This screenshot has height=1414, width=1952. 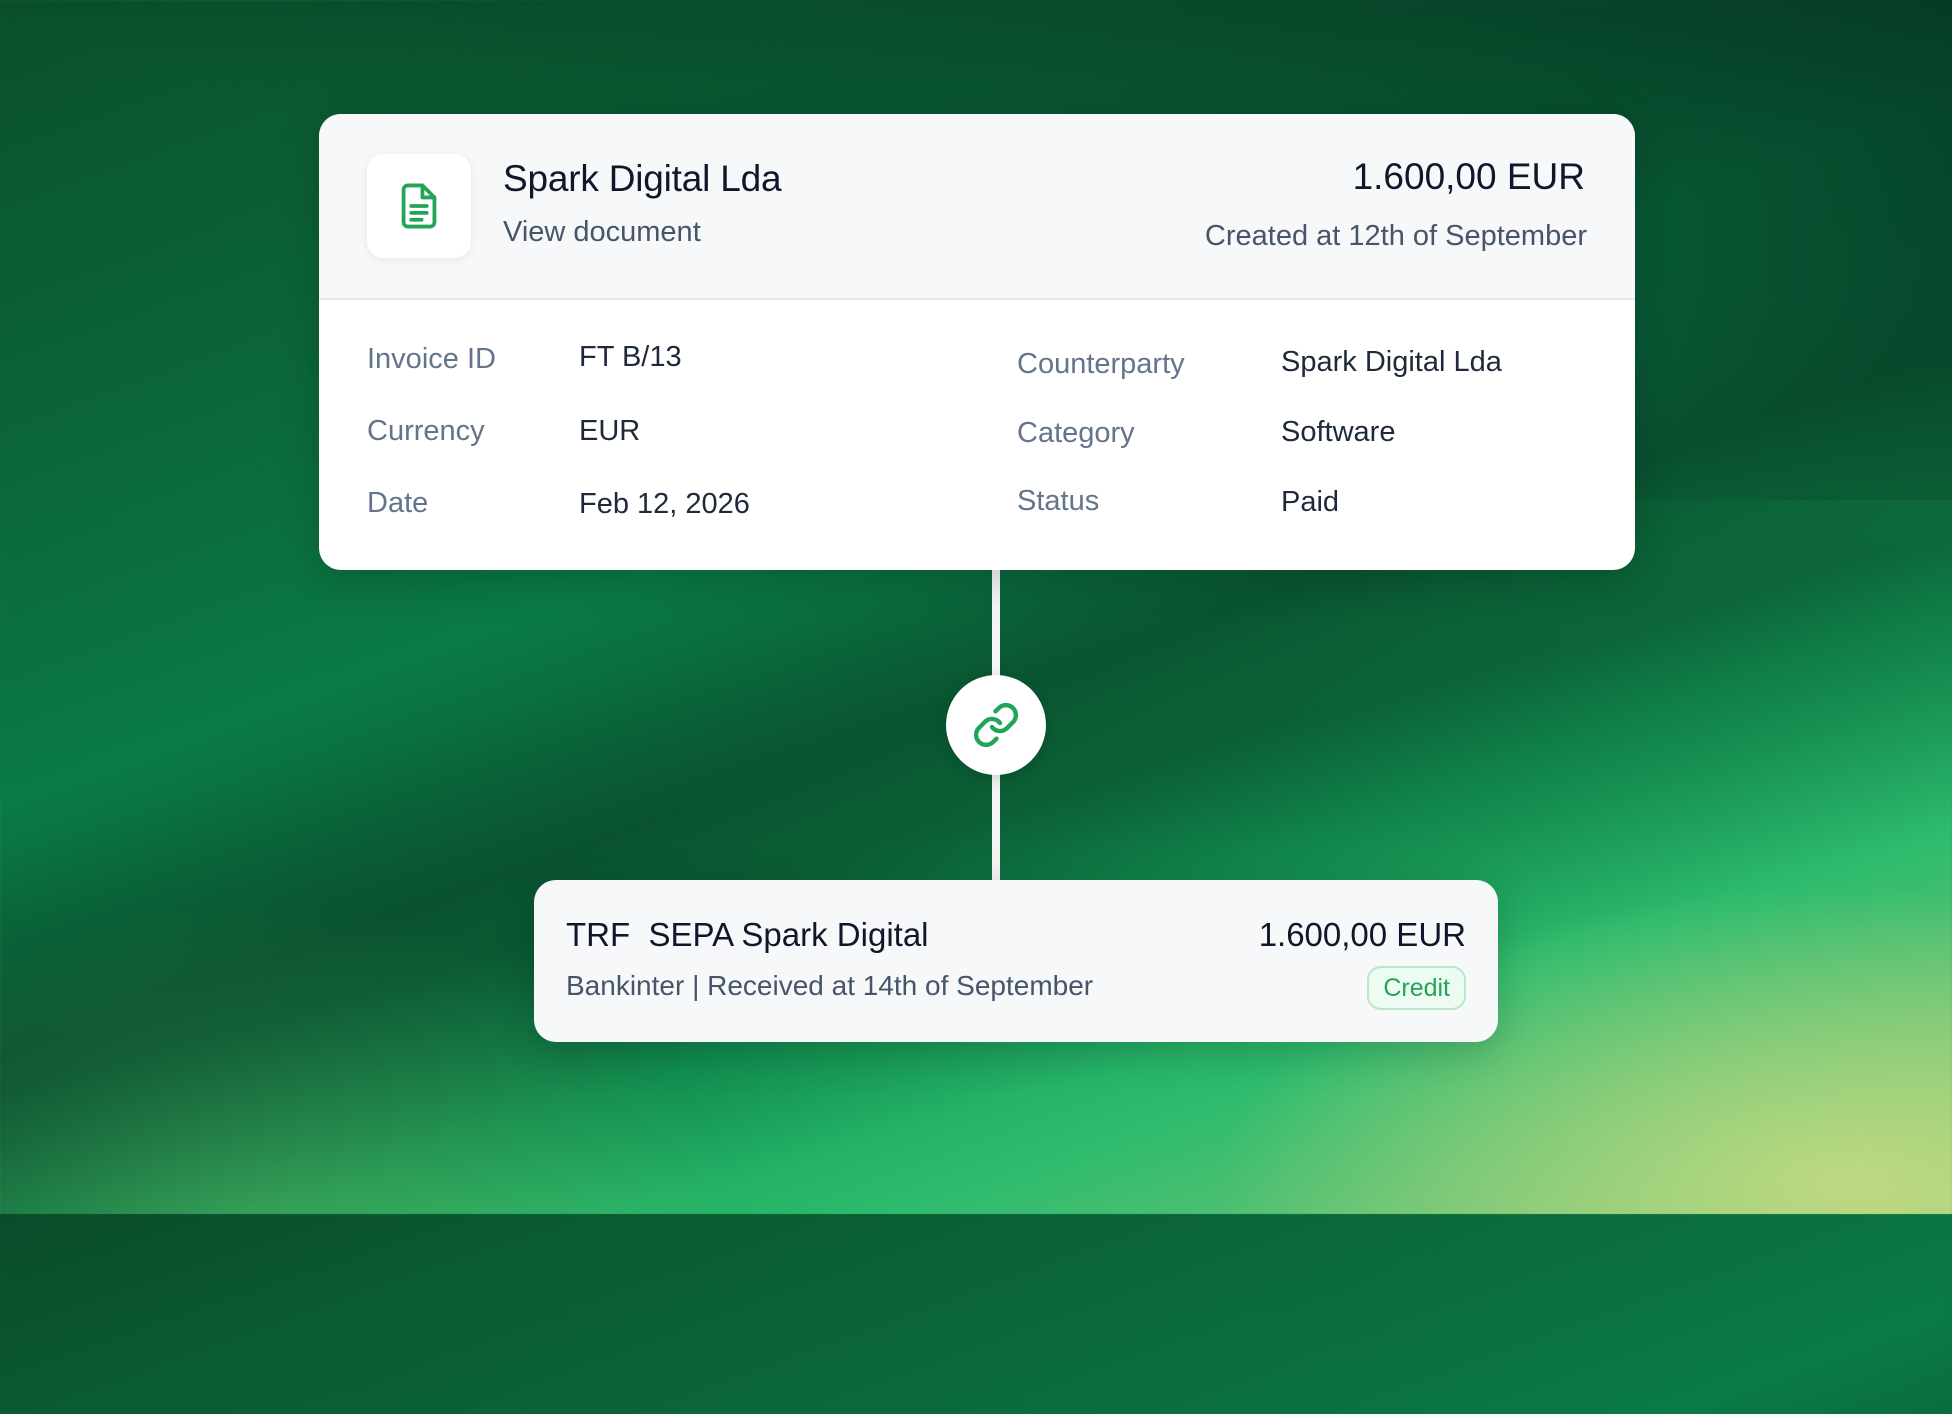 What do you see at coordinates (642, 178) in the screenshot?
I see `invoice-title: Spark Digital Lda` at bounding box center [642, 178].